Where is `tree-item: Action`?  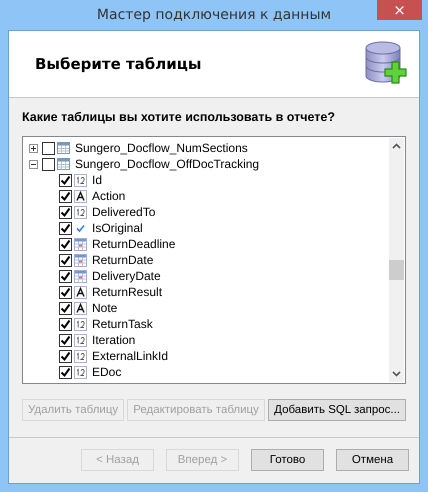
tree-item: Action is located at coordinates (109, 196).